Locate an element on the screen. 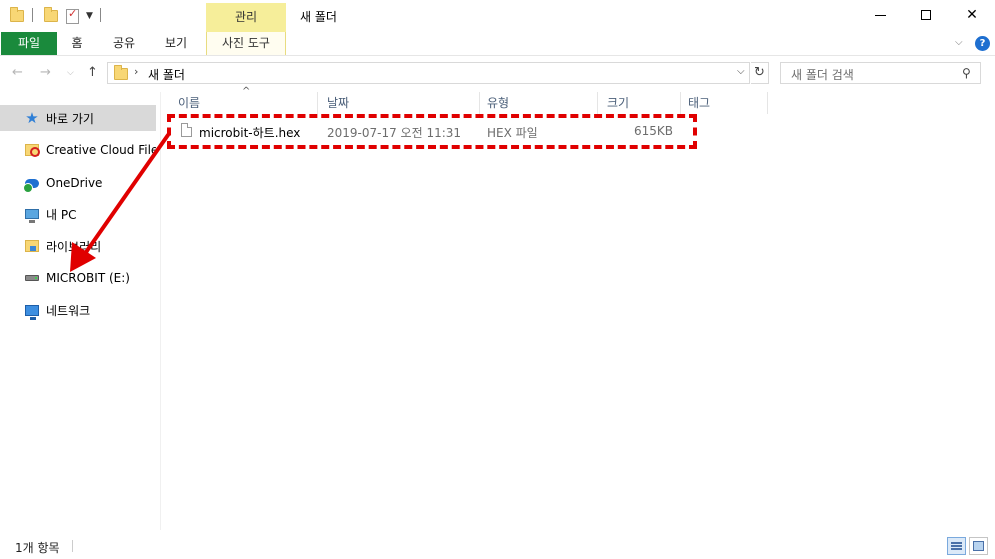 The height and width of the screenshot is (559, 995). large-icons-view-icon is located at coordinates (978, 546).